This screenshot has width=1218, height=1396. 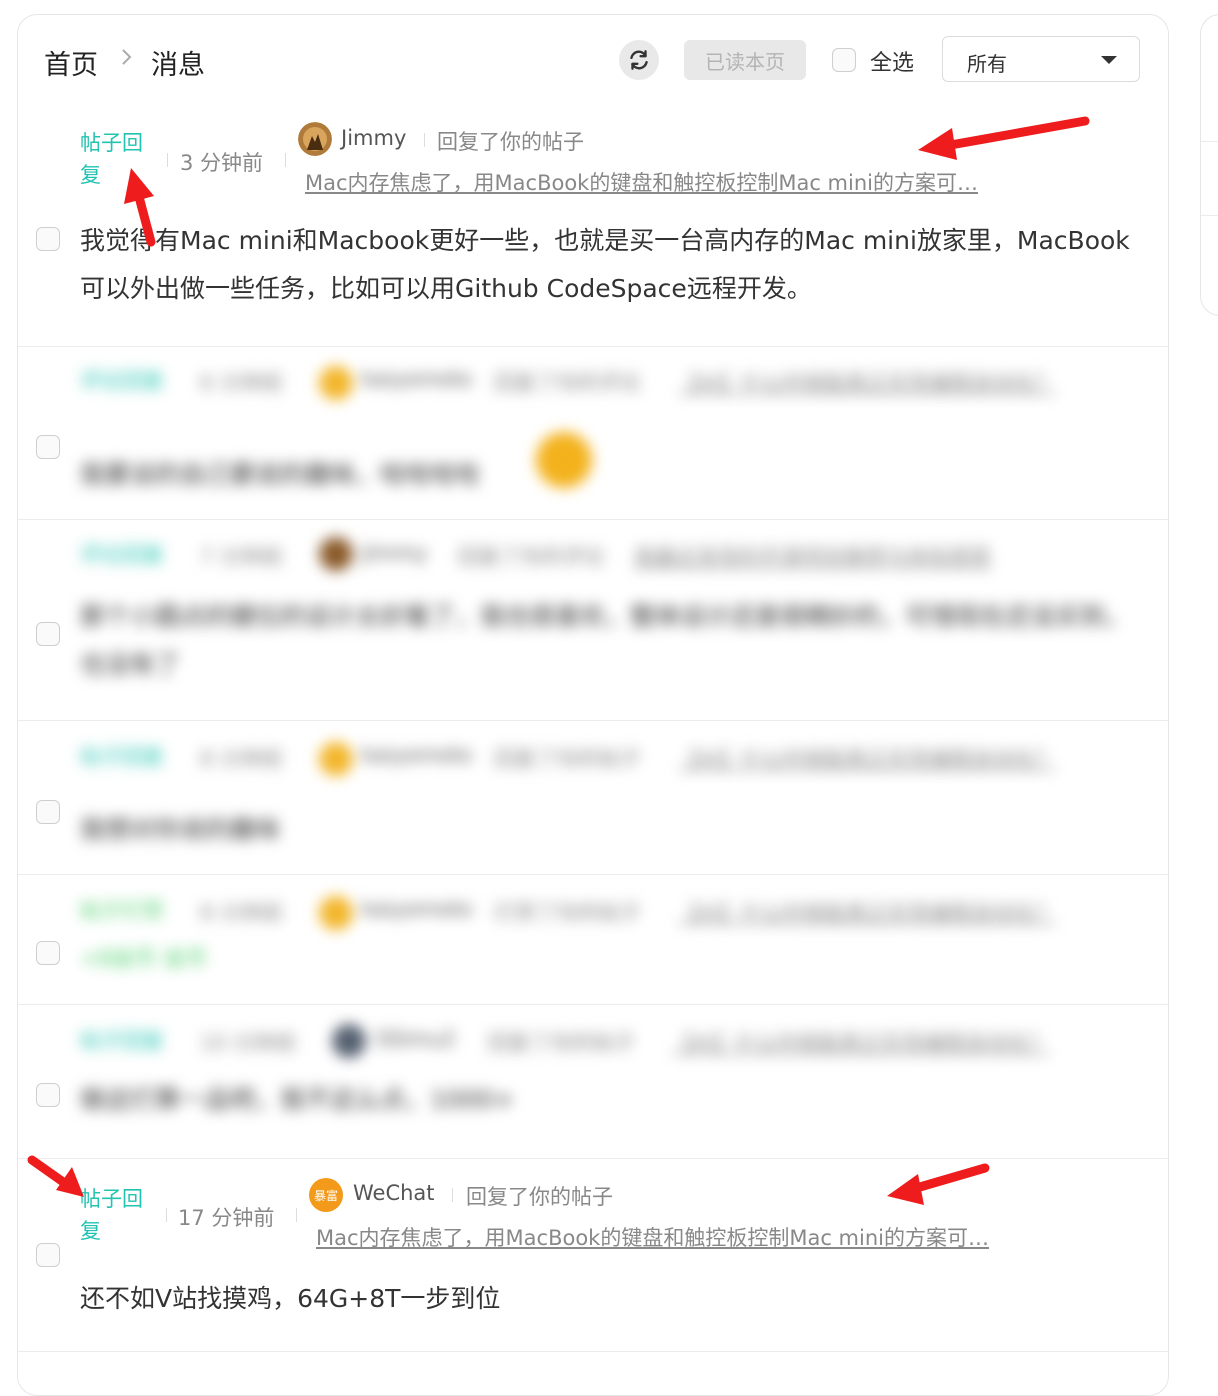 What do you see at coordinates (178, 65) in the screenshot?
I see `breadcrumb-current: 消息` at bounding box center [178, 65].